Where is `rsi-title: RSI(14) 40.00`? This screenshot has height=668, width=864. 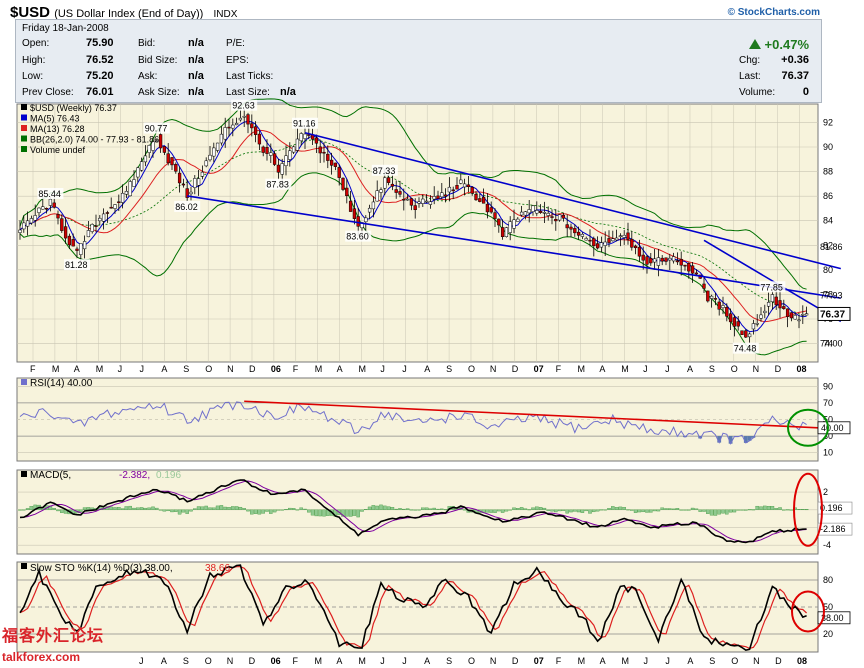 rsi-title: RSI(14) 40.00 is located at coordinates (61, 383).